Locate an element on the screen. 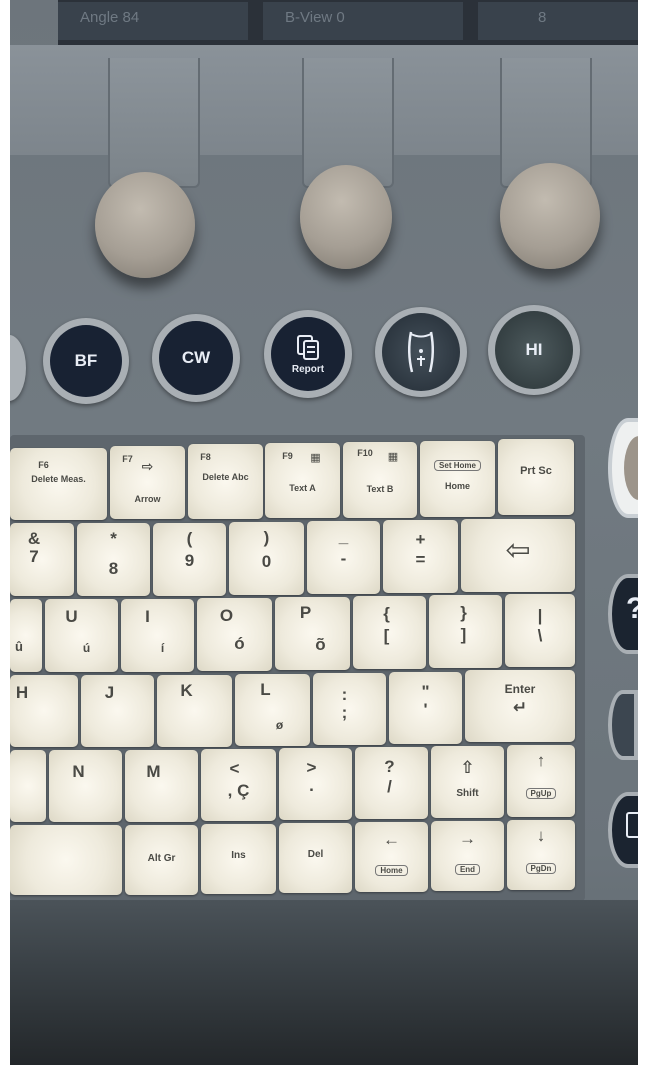 This screenshot has height=1065, width=647. key-quote: " ' is located at coordinates (425, 708).